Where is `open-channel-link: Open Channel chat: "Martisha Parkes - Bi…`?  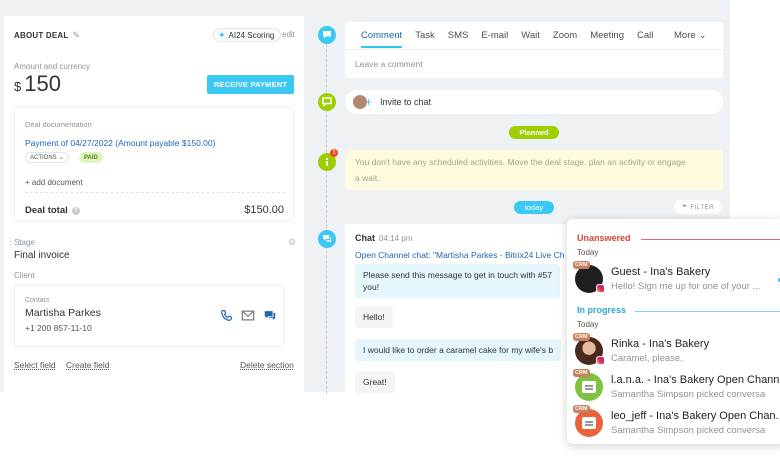
open-channel-link: Open Channel chat: "Martisha Parkes - Bi… is located at coordinates (459, 255).